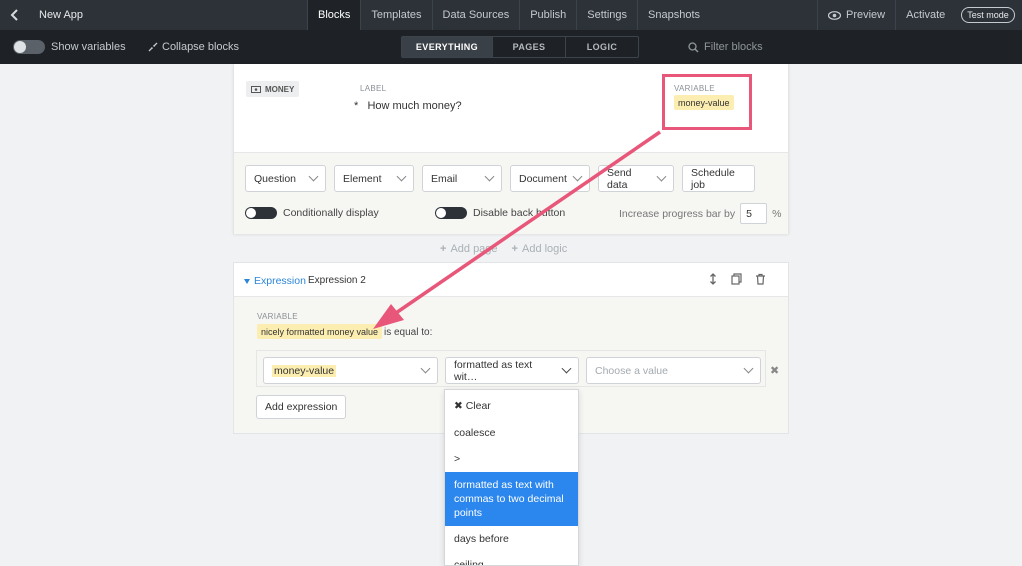 The width and height of the screenshot is (1022, 566). Describe the element at coordinates (462, 178) in the screenshot. I see `email-dropdown: Email` at that location.